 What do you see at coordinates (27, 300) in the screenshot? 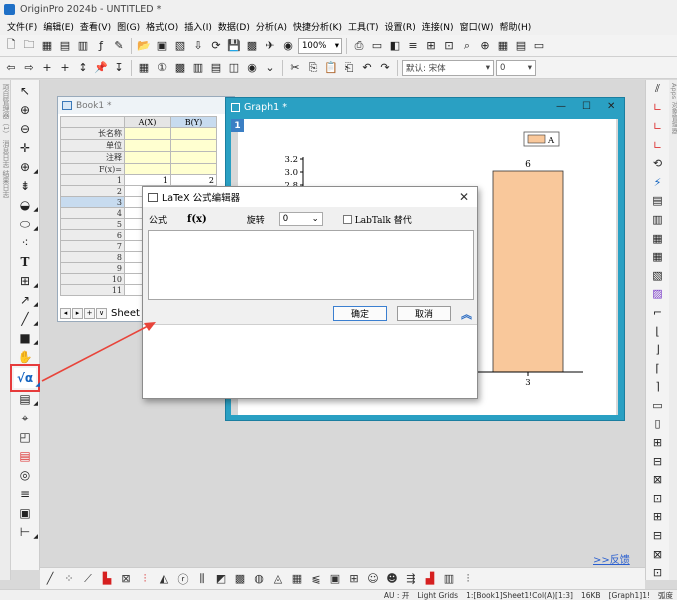
I see `arrow-tool-icon: ↗ ◢` at bounding box center [27, 300].